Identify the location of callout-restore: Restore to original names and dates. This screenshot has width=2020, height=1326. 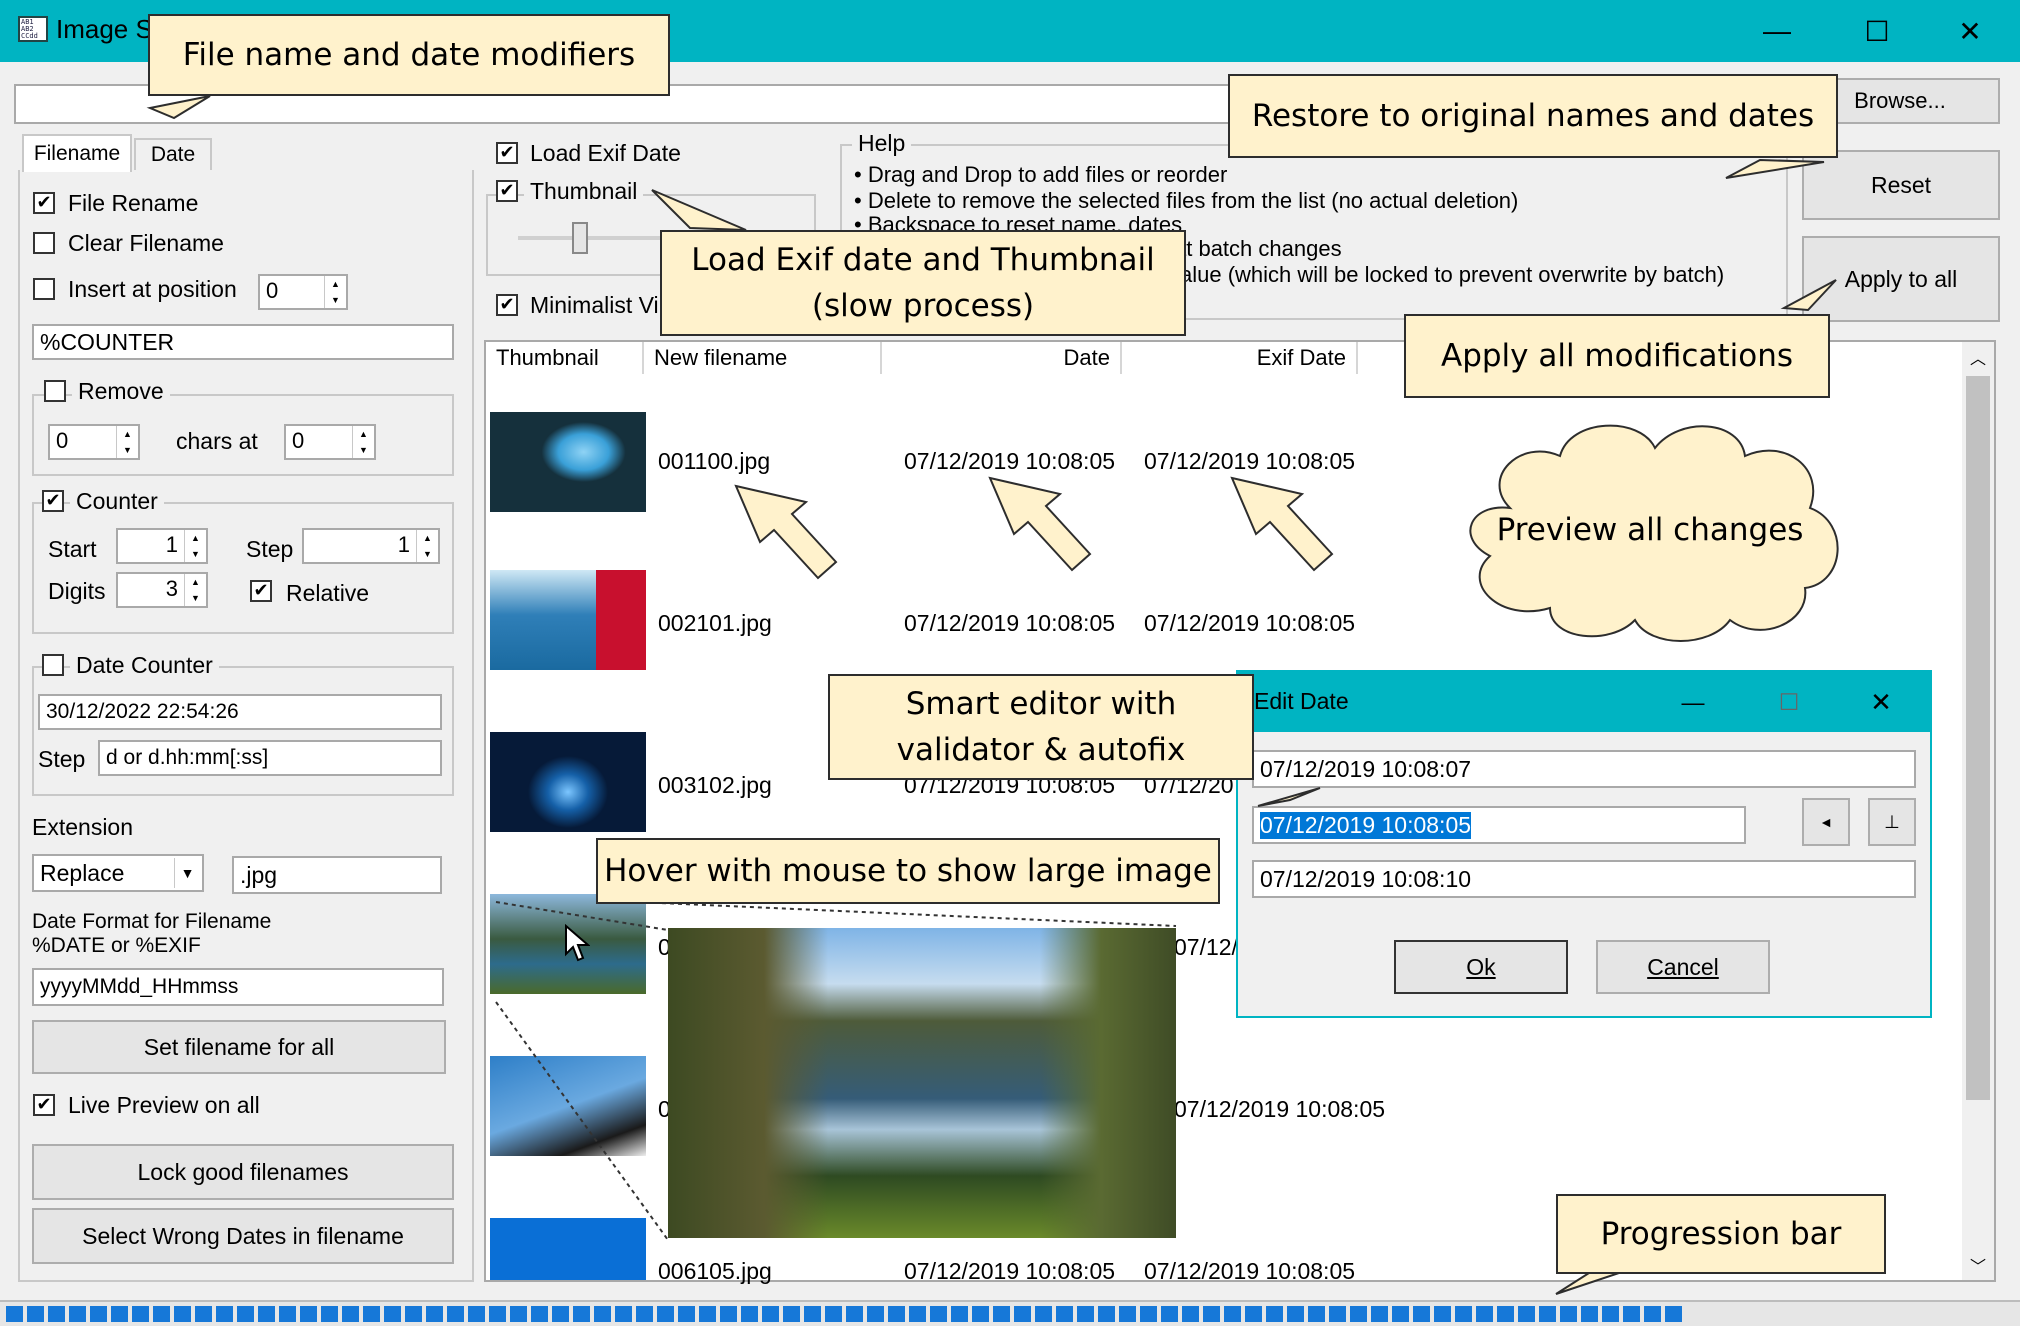
(1533, 116).